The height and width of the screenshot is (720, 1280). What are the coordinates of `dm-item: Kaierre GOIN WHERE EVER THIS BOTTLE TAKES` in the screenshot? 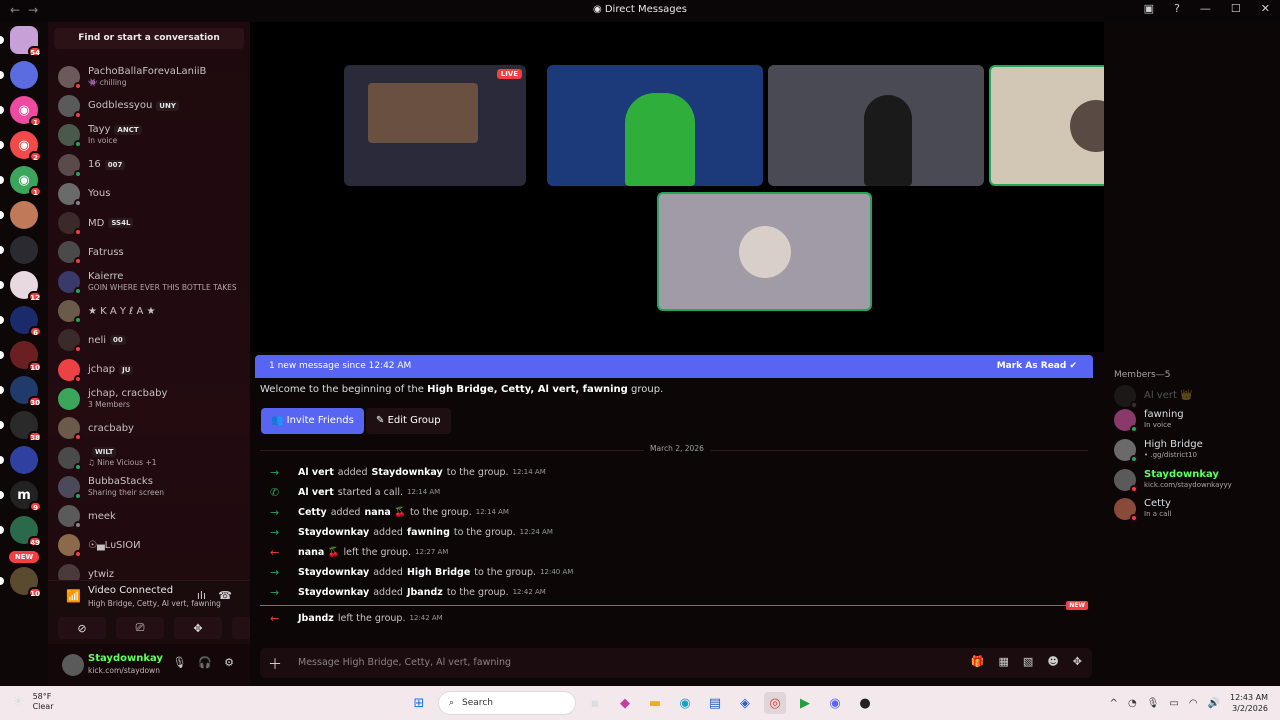 It's located at (149, 281).